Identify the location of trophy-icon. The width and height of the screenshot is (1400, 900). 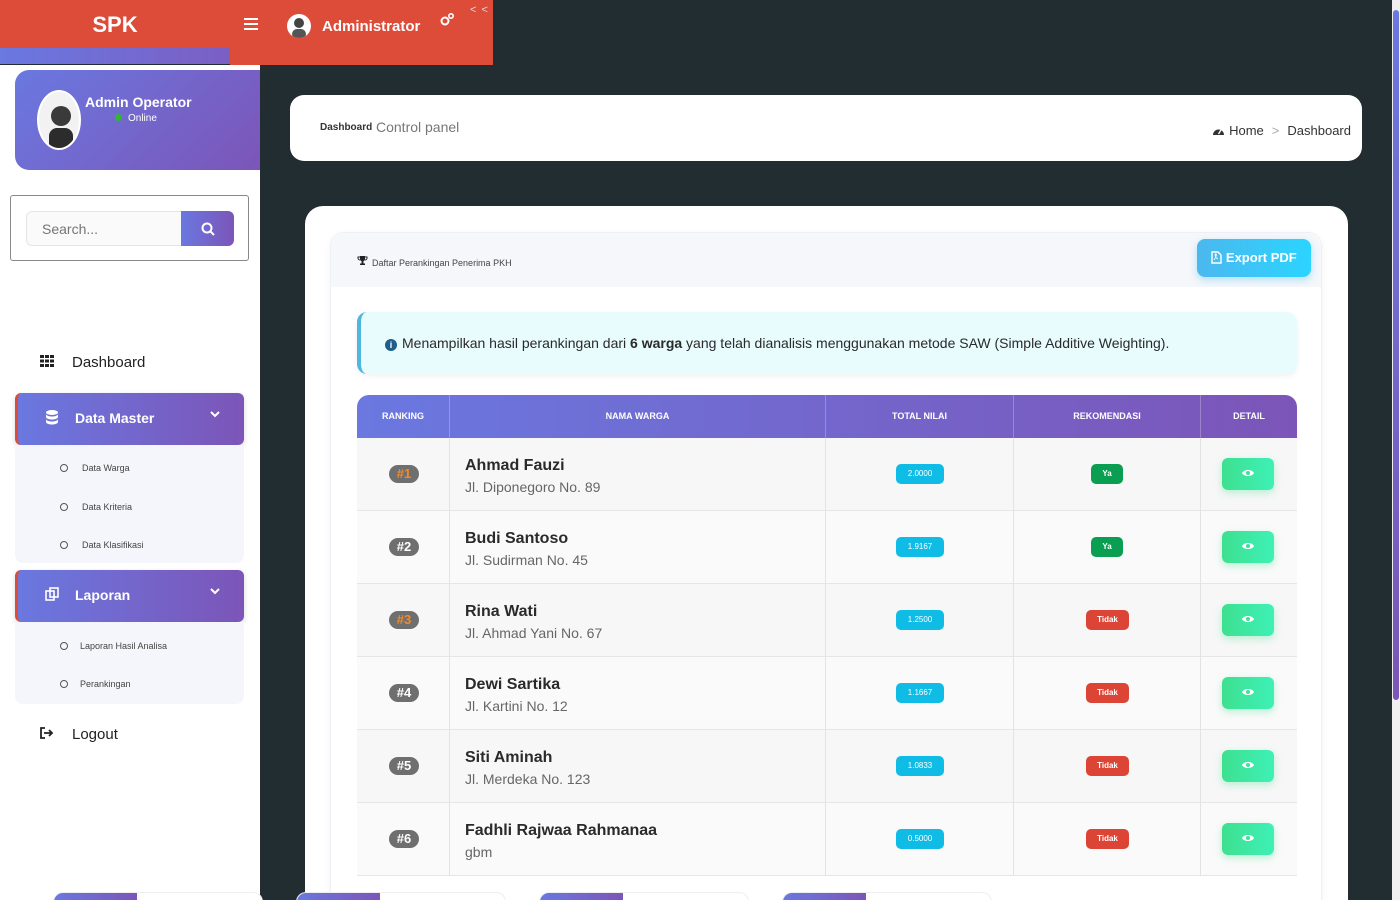
(362, 262).